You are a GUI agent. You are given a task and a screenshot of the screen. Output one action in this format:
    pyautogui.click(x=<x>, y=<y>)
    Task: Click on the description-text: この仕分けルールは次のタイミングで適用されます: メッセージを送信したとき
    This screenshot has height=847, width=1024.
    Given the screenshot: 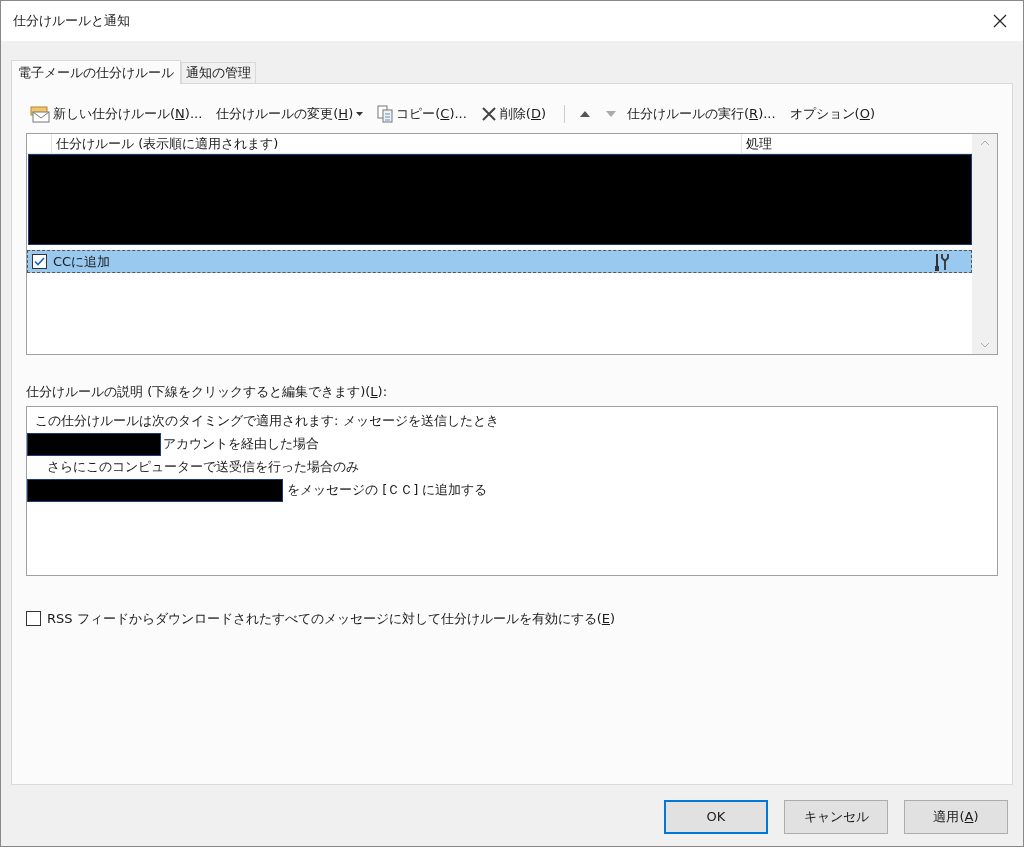 What is the action you would take?
    pyautogui.click(x=266, y=421)
    